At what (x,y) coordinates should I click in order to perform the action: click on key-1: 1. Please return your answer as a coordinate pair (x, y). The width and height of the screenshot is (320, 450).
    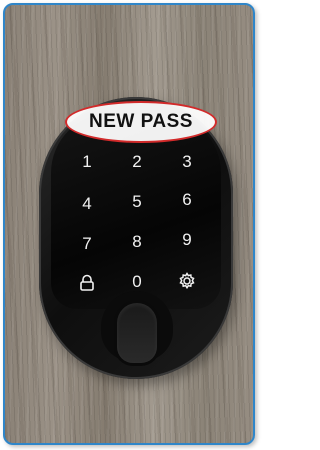
    Looking at the image, I should click on (87, 162).